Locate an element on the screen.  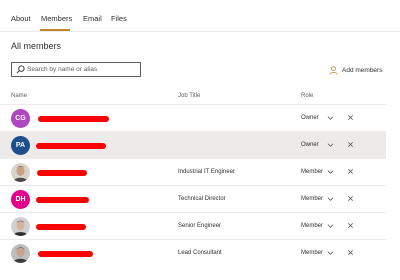
member-row: CG Owner is located at coordinates (193, 118).